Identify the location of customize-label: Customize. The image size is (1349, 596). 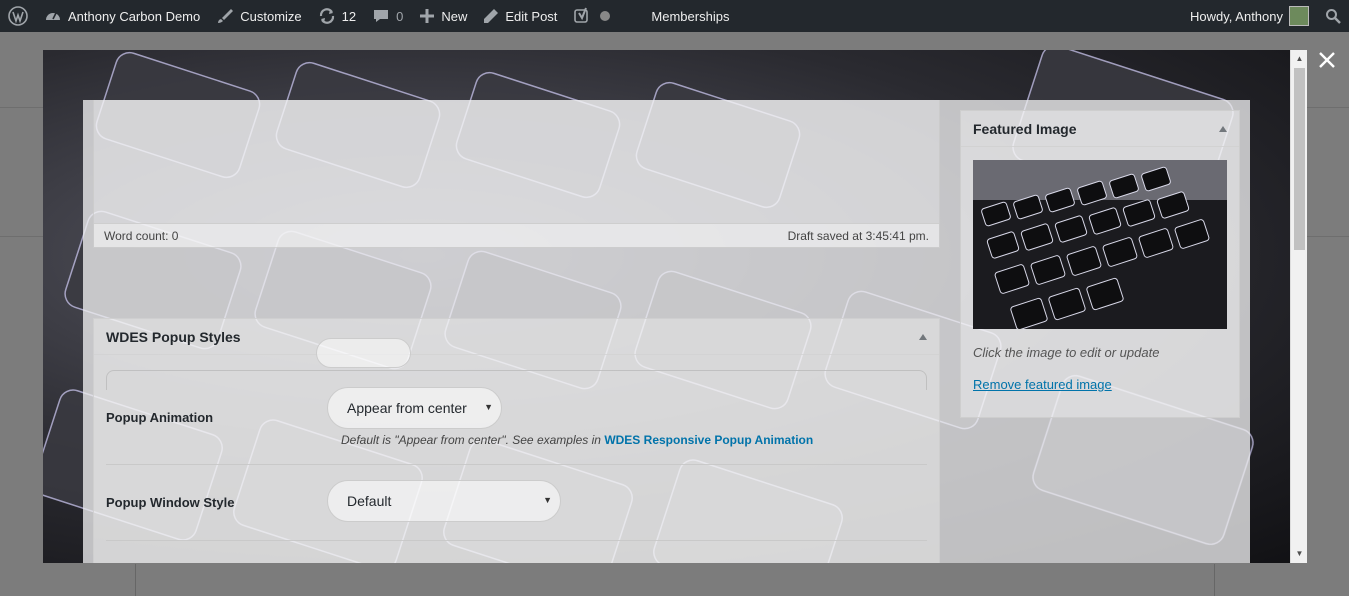
(271, 16).